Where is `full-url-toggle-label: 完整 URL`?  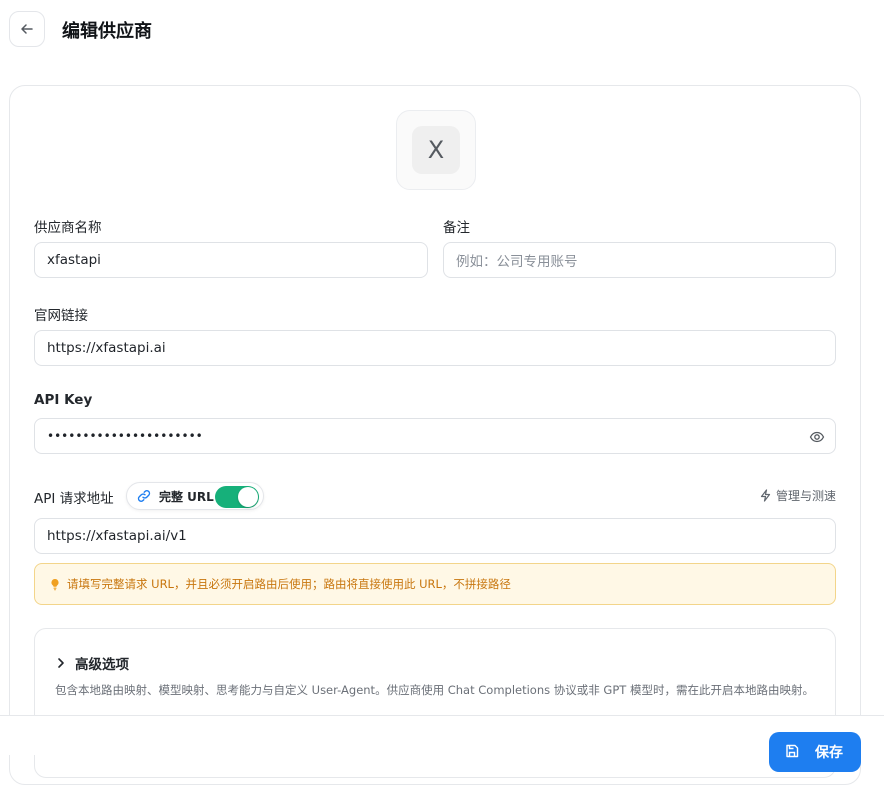 full-url-toggle-label: 完整 URL is located at coordinates (186, 496).